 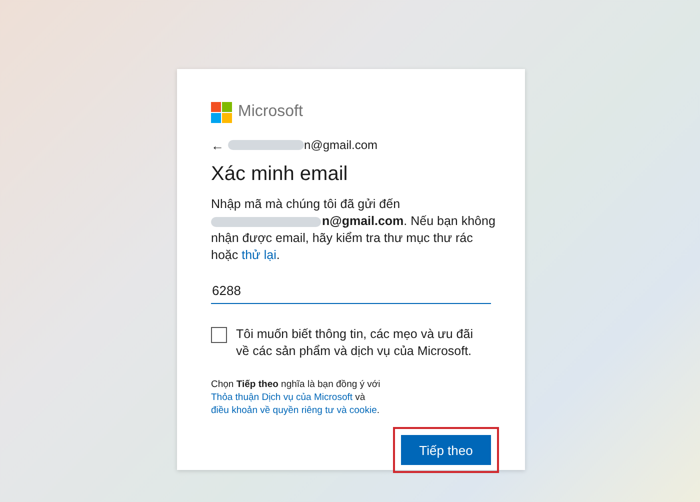 I want to click on instructions-text: Nhập mã mà chúng tôi đã gửi đến n@gmail.com. Nếu bạn không nhận được email, hãy kiểm tra thư mục thư rác hoặc thử lại., so click(x=353, y=230).